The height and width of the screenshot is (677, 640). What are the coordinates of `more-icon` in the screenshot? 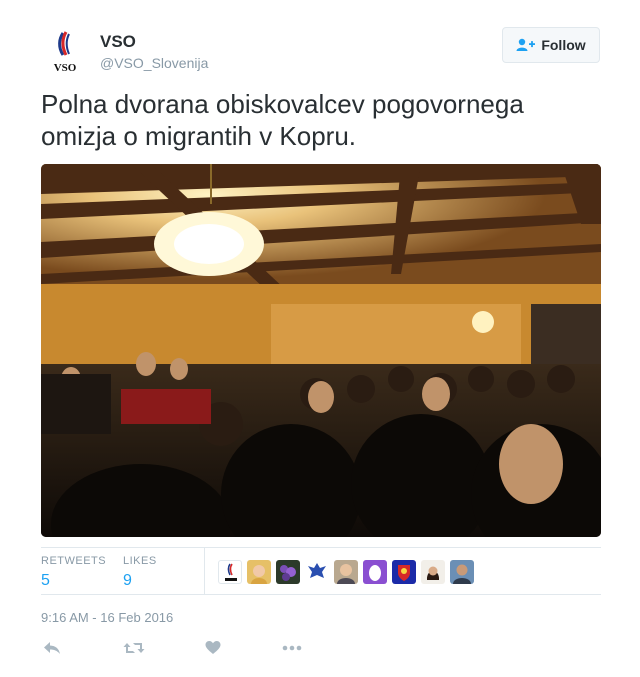 It's located at (292, 648).